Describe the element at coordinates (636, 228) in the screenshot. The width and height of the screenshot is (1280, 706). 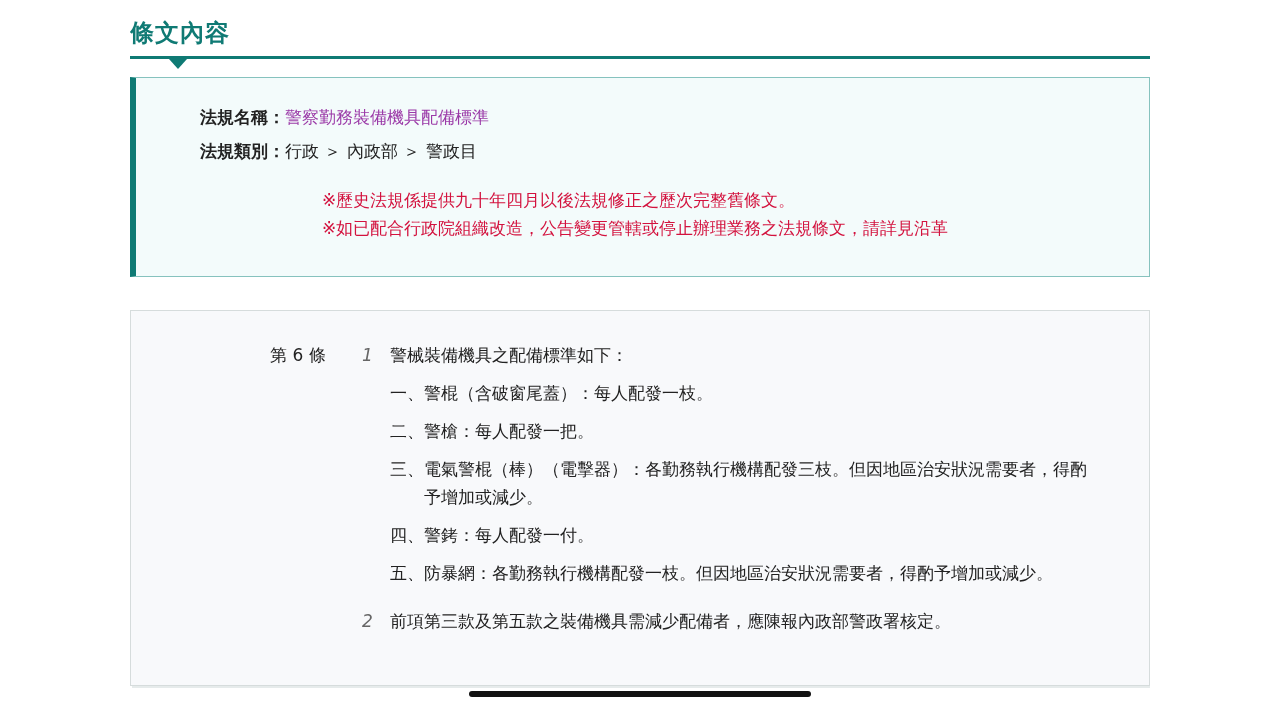
I see `notice-text: ※如已配合行政院組織改造，公告變更管轄或停止辦理業務之法規條文，請詳見沿革` at that location.